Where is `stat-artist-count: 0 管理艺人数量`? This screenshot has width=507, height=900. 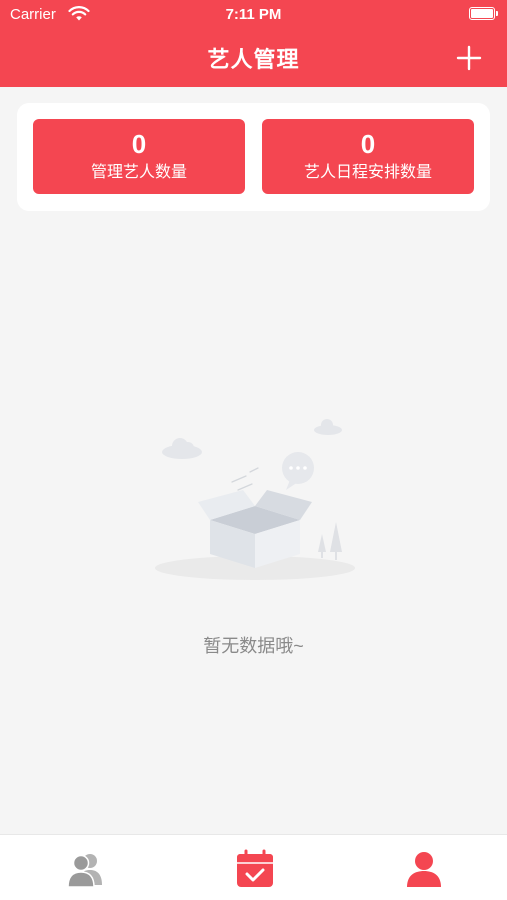
stat-artist-count: 0 管理艺人数量 is located at coordinates (139, 156).